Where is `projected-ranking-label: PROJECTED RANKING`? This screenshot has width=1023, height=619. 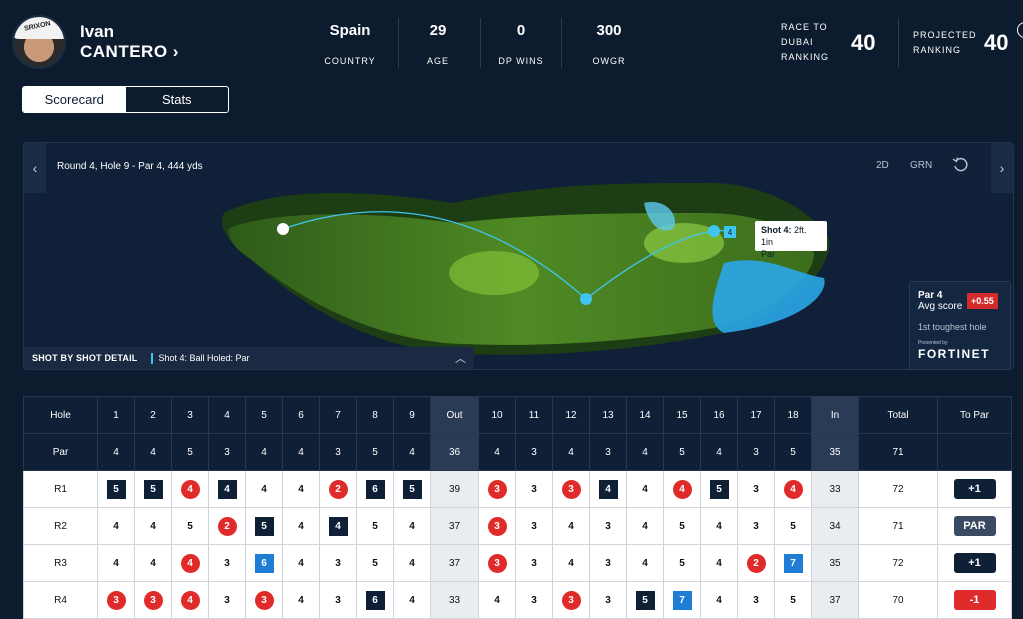
projected-ranking-label: PROJECTED RANKING is located at coordinates (945, 42).